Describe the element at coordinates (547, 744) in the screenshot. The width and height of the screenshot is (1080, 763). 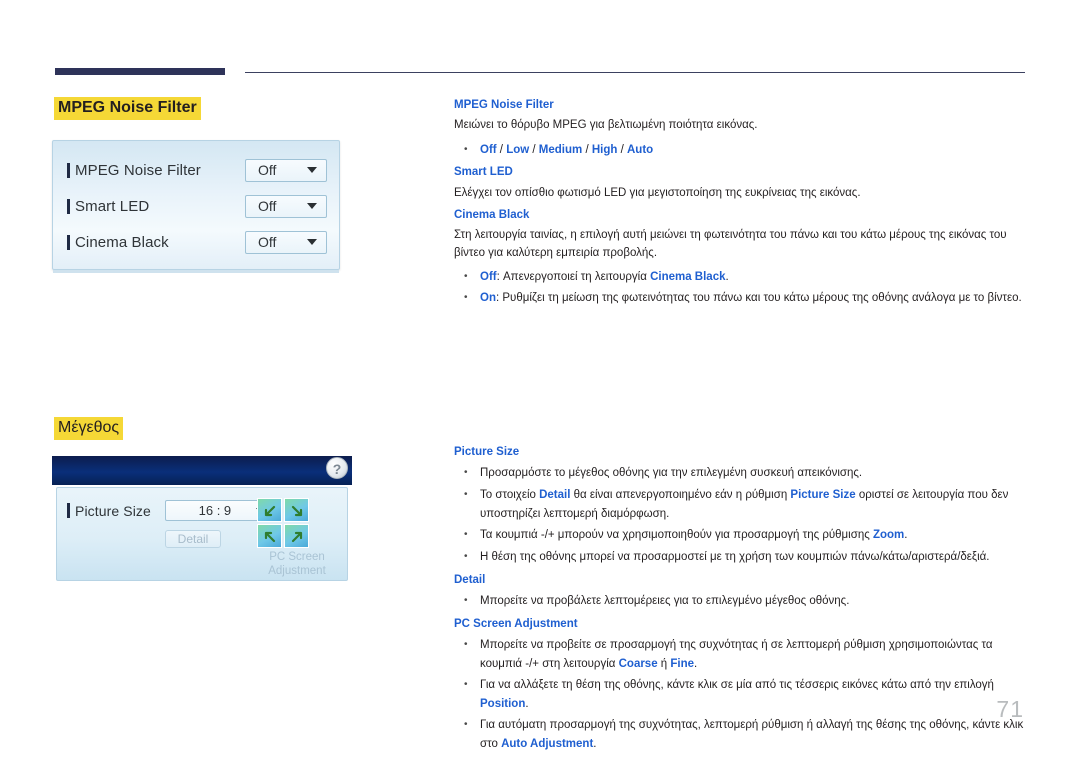
I see `inline-link-auto-adjustment: Auto Adjustment` at that location.